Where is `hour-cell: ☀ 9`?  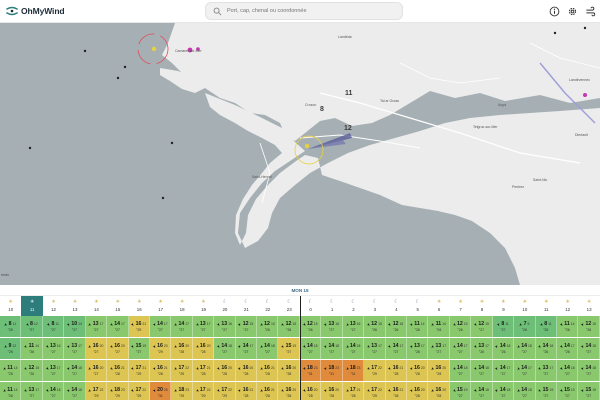 hour-cell: ☀ 9 is located at coordinates (503, 306).